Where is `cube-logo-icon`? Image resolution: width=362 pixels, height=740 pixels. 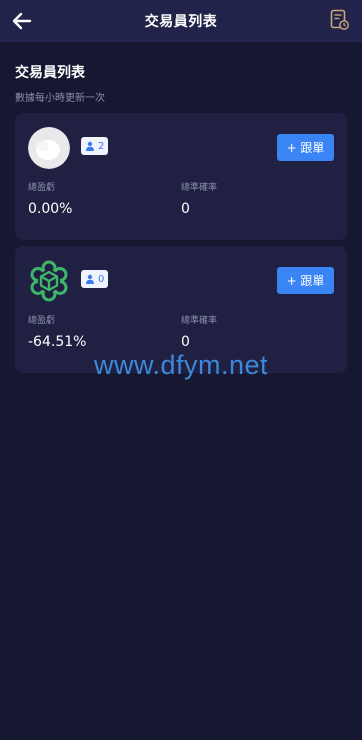
cube-logo-icon is located at coordinates (49, 281).